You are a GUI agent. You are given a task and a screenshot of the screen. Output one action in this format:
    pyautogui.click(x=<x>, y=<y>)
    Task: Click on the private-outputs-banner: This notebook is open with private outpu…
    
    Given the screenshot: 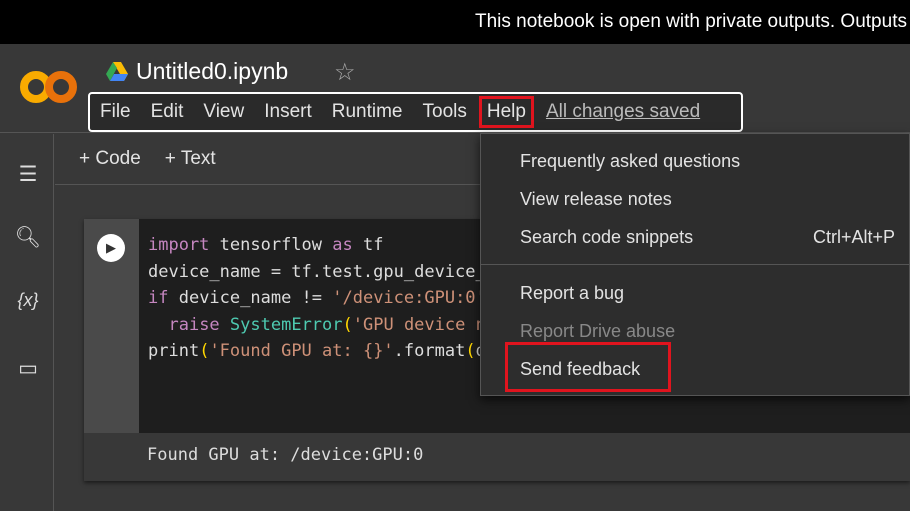 What is the action you would take?
    pyautogui.click(x=455, y=22)
    